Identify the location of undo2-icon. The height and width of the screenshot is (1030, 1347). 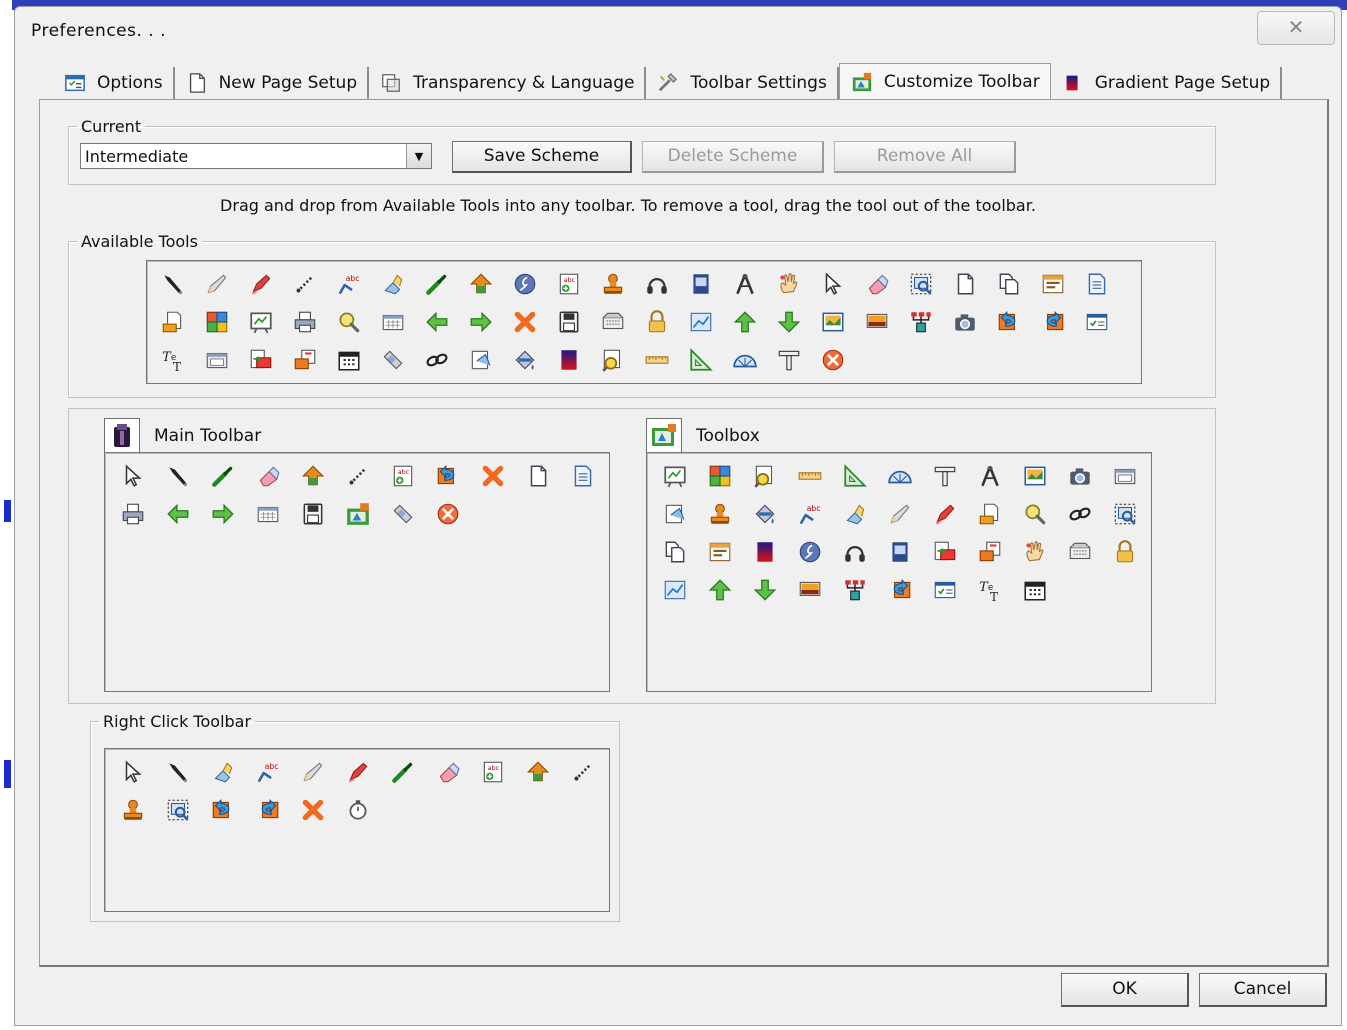
(675, 514).